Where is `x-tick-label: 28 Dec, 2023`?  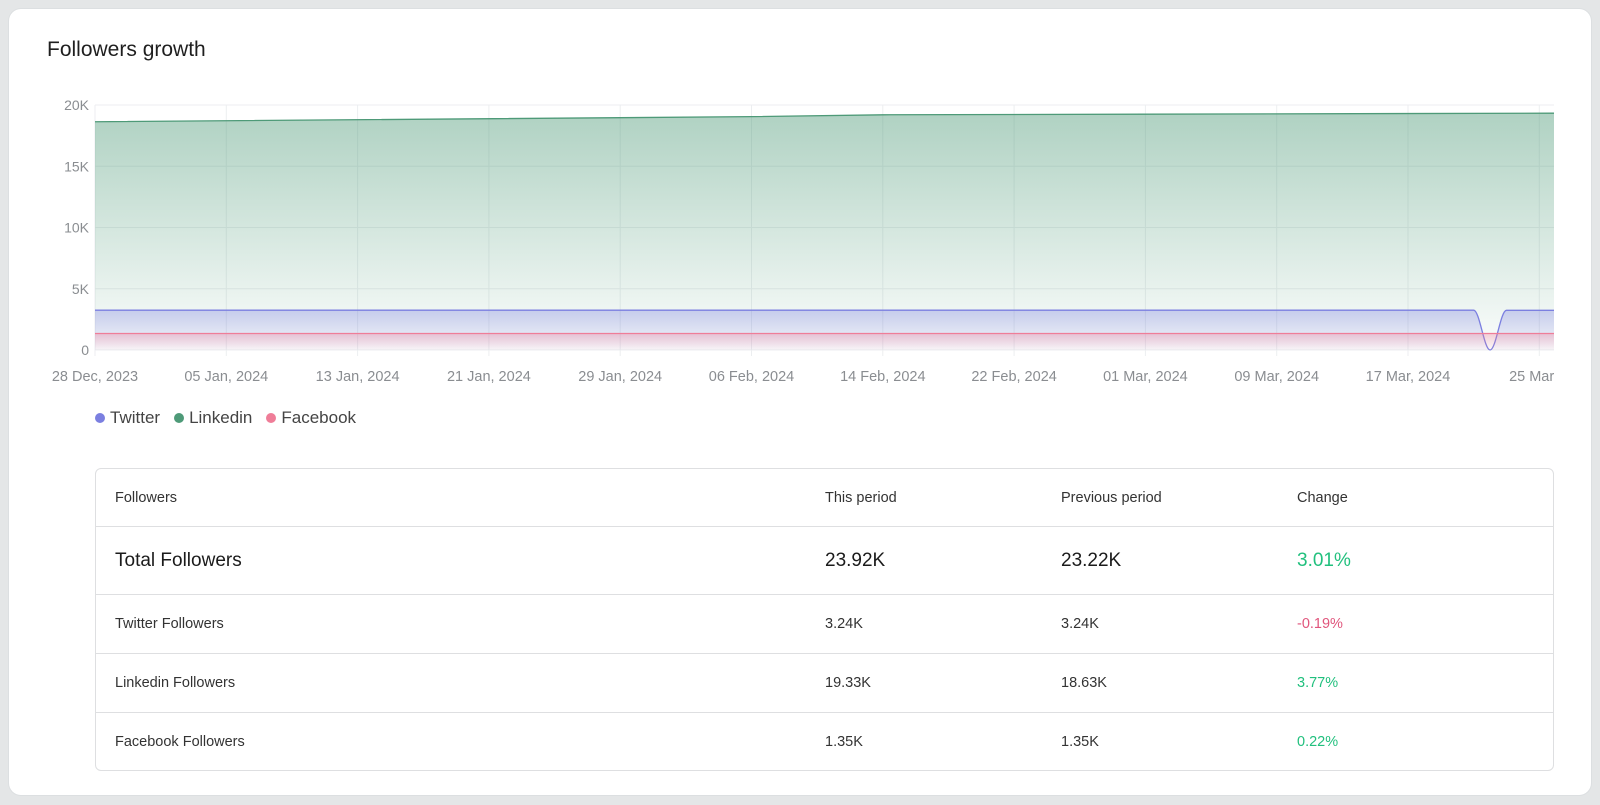
x-tick-label: 28 Dec, 2023 is located at coordinates (95, 377).